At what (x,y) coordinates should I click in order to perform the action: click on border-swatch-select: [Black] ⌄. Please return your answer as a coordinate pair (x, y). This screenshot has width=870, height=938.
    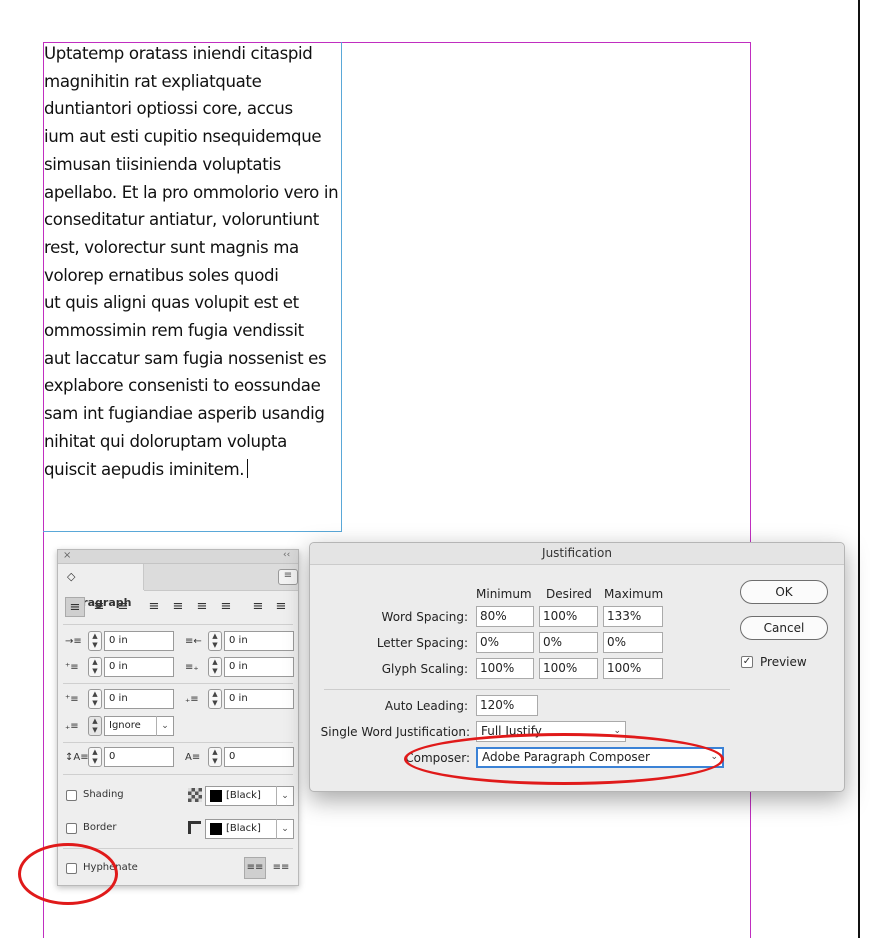
    Looking at the image, I should click on (249, 829).